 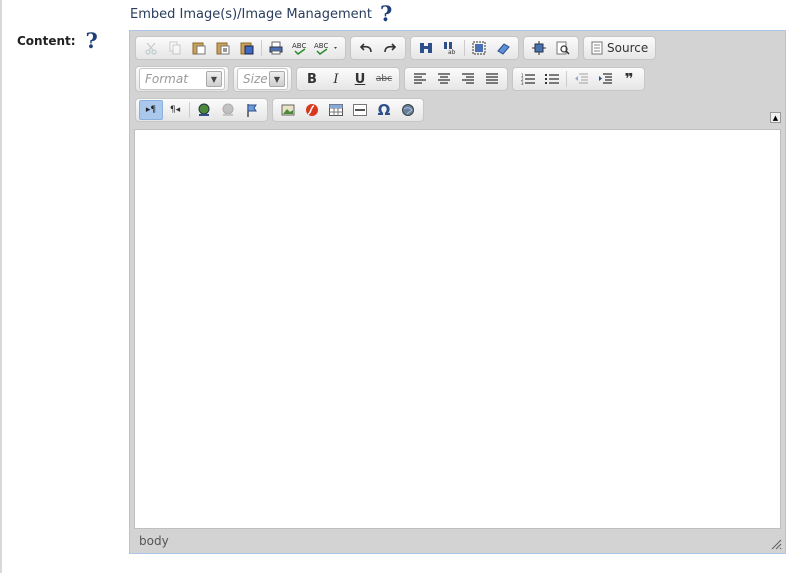 I want to click on unlink-icon, so click(x=228, y=110).